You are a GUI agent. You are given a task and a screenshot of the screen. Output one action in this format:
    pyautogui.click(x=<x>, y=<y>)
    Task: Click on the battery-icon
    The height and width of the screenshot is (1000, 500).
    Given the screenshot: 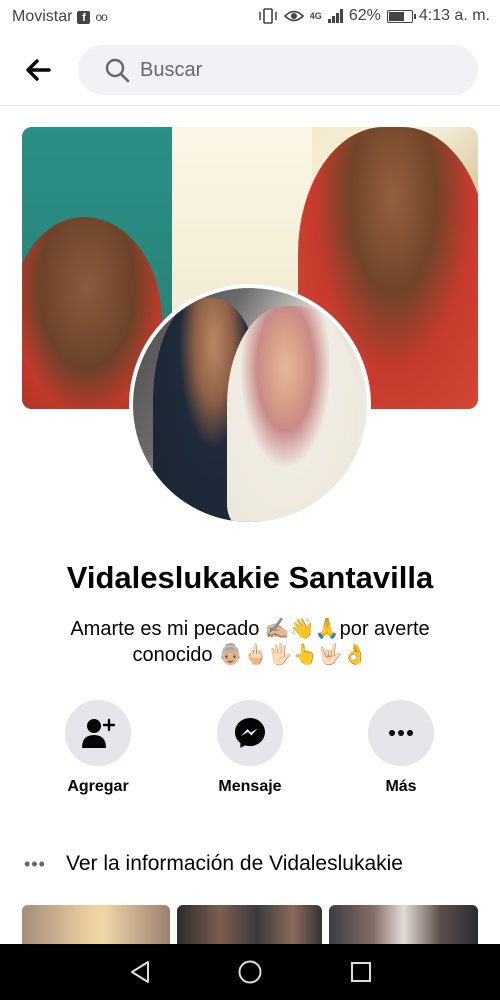 What is the action you would take?
    pyautogui.click(x=401, y=16)
    